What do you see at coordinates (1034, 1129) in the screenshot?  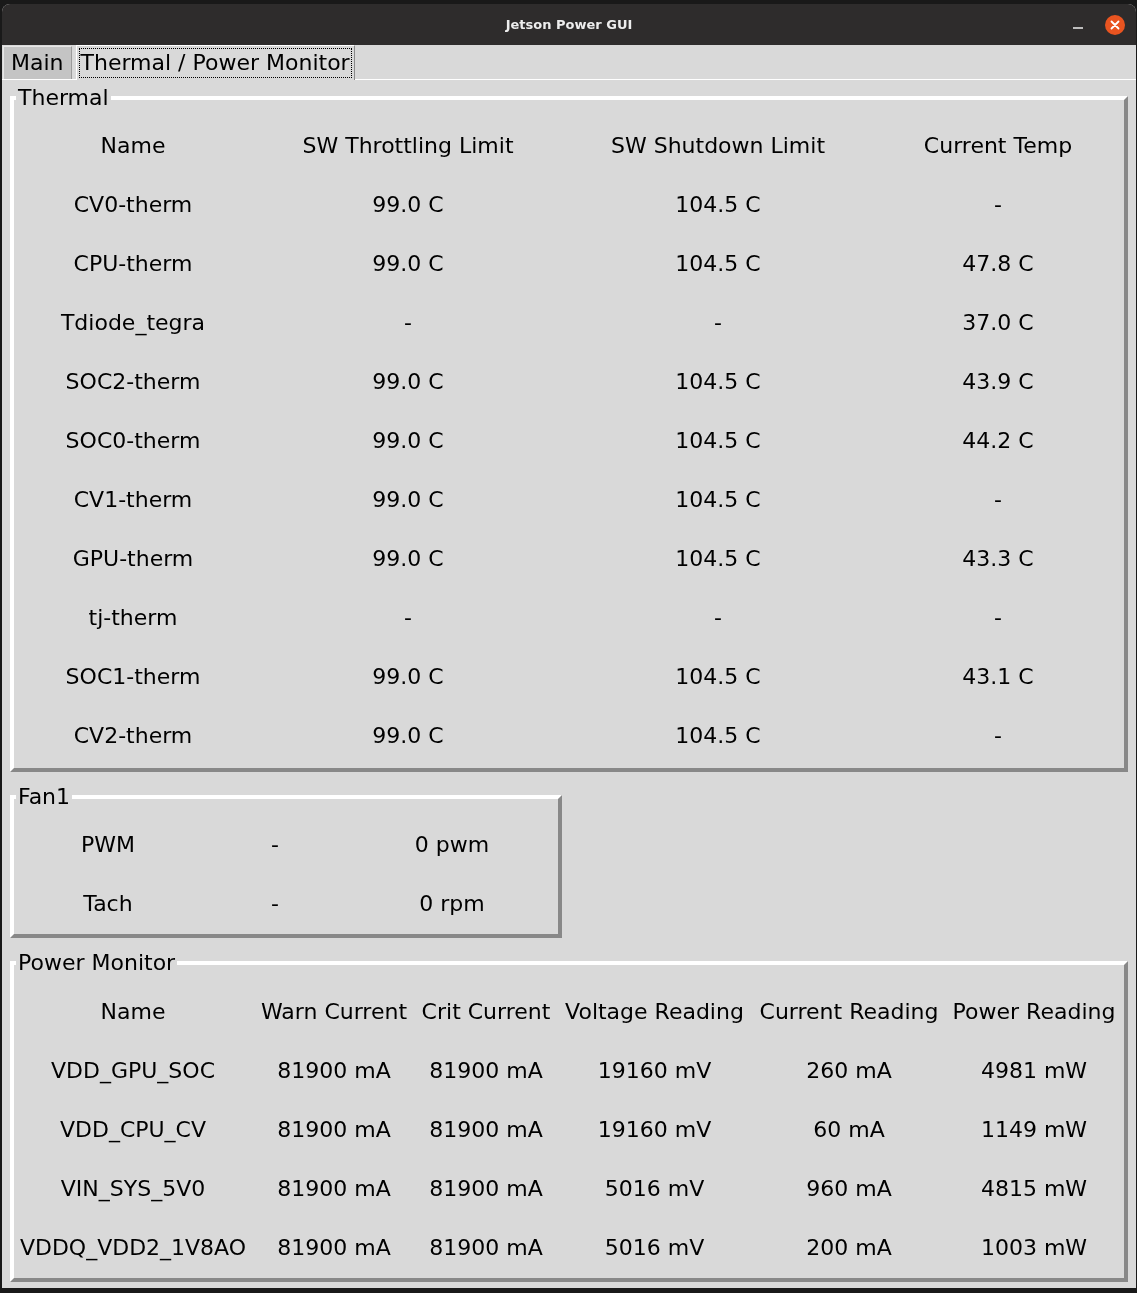 I see `table-cell: 1149 mW` at bounding box center [1034, 1129].